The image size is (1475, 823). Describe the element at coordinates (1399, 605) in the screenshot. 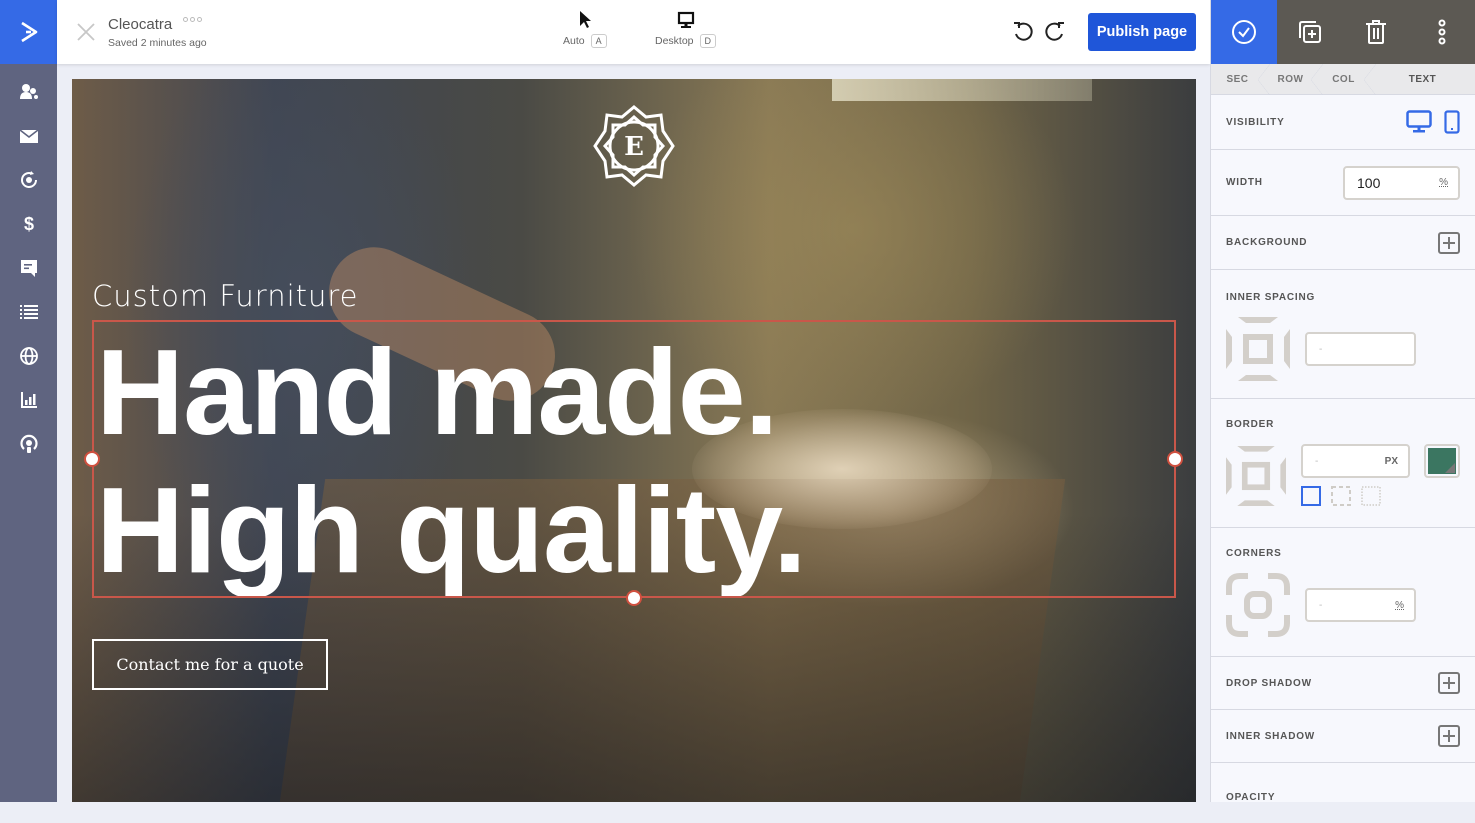

I see `corners-unit-selector: %` at that location.